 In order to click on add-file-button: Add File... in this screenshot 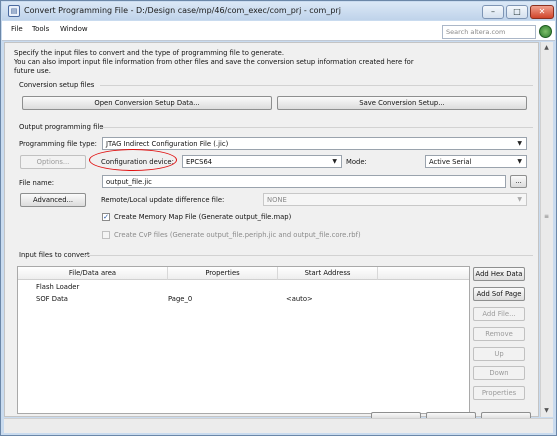, I will do `click(499, 314)`.